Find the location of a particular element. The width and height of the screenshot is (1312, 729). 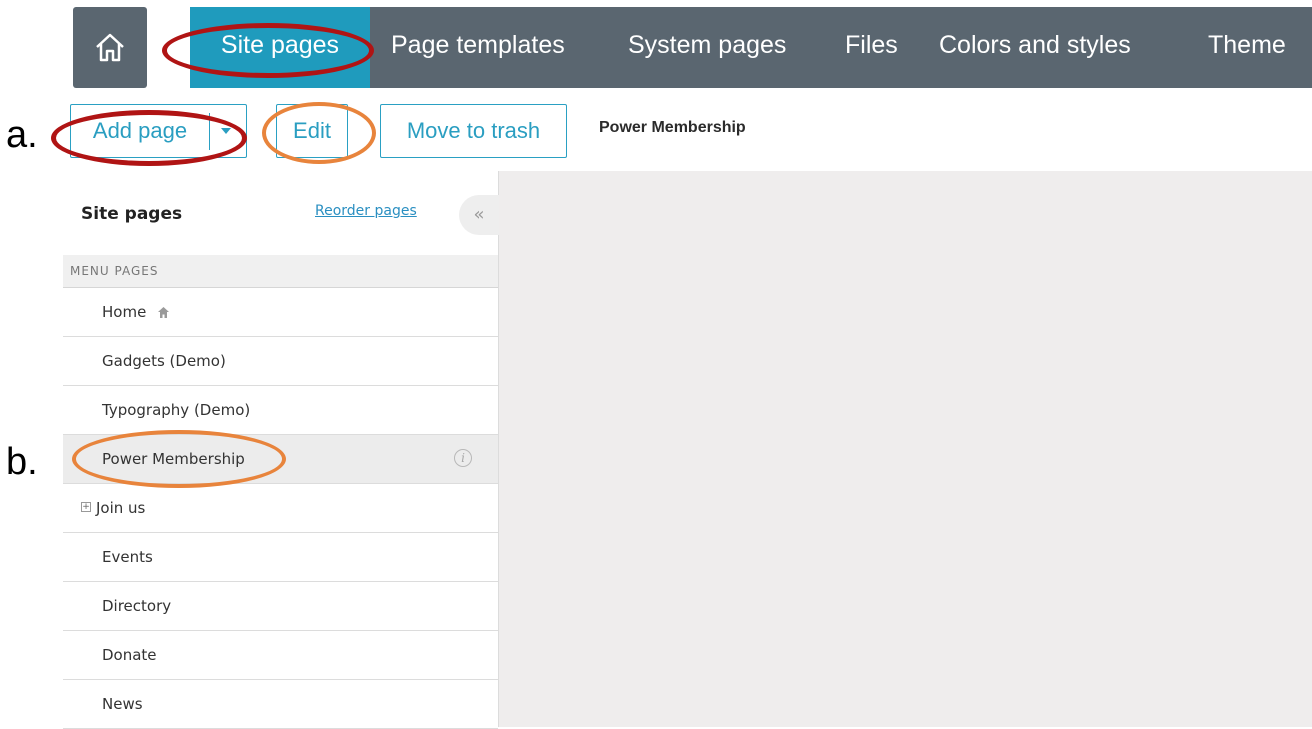

page-item-typography: Typography (Demo) is located at coordinates (280, 410).